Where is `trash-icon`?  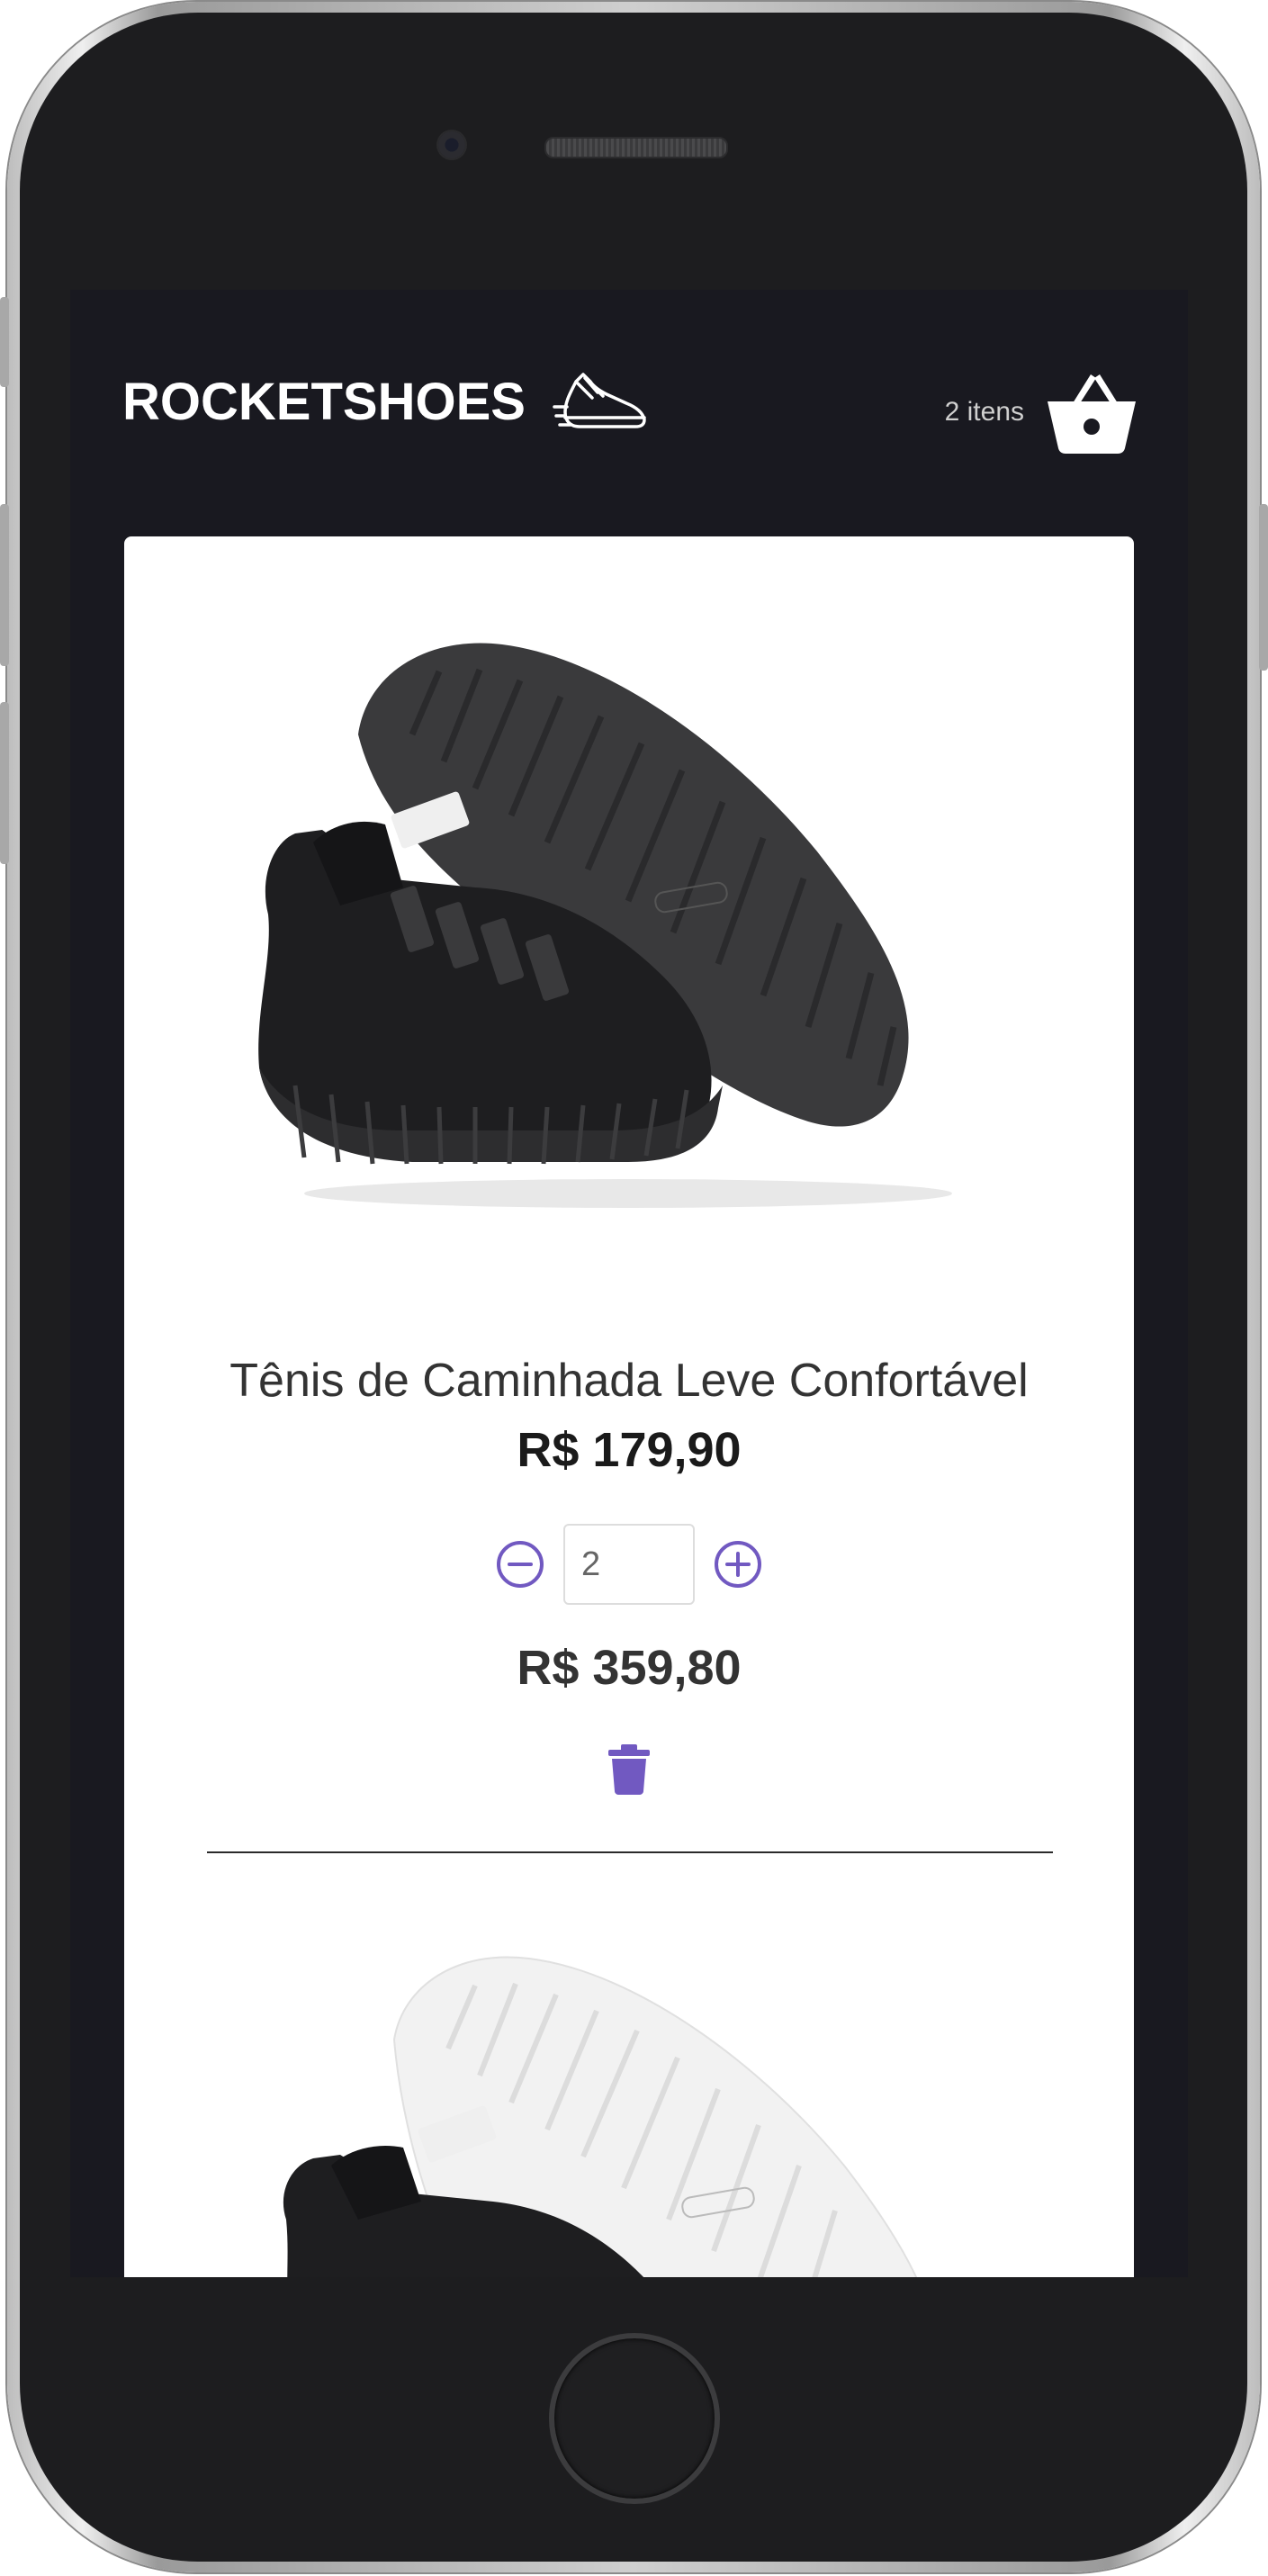
trash-icon is located at coordinates (629, 1769).